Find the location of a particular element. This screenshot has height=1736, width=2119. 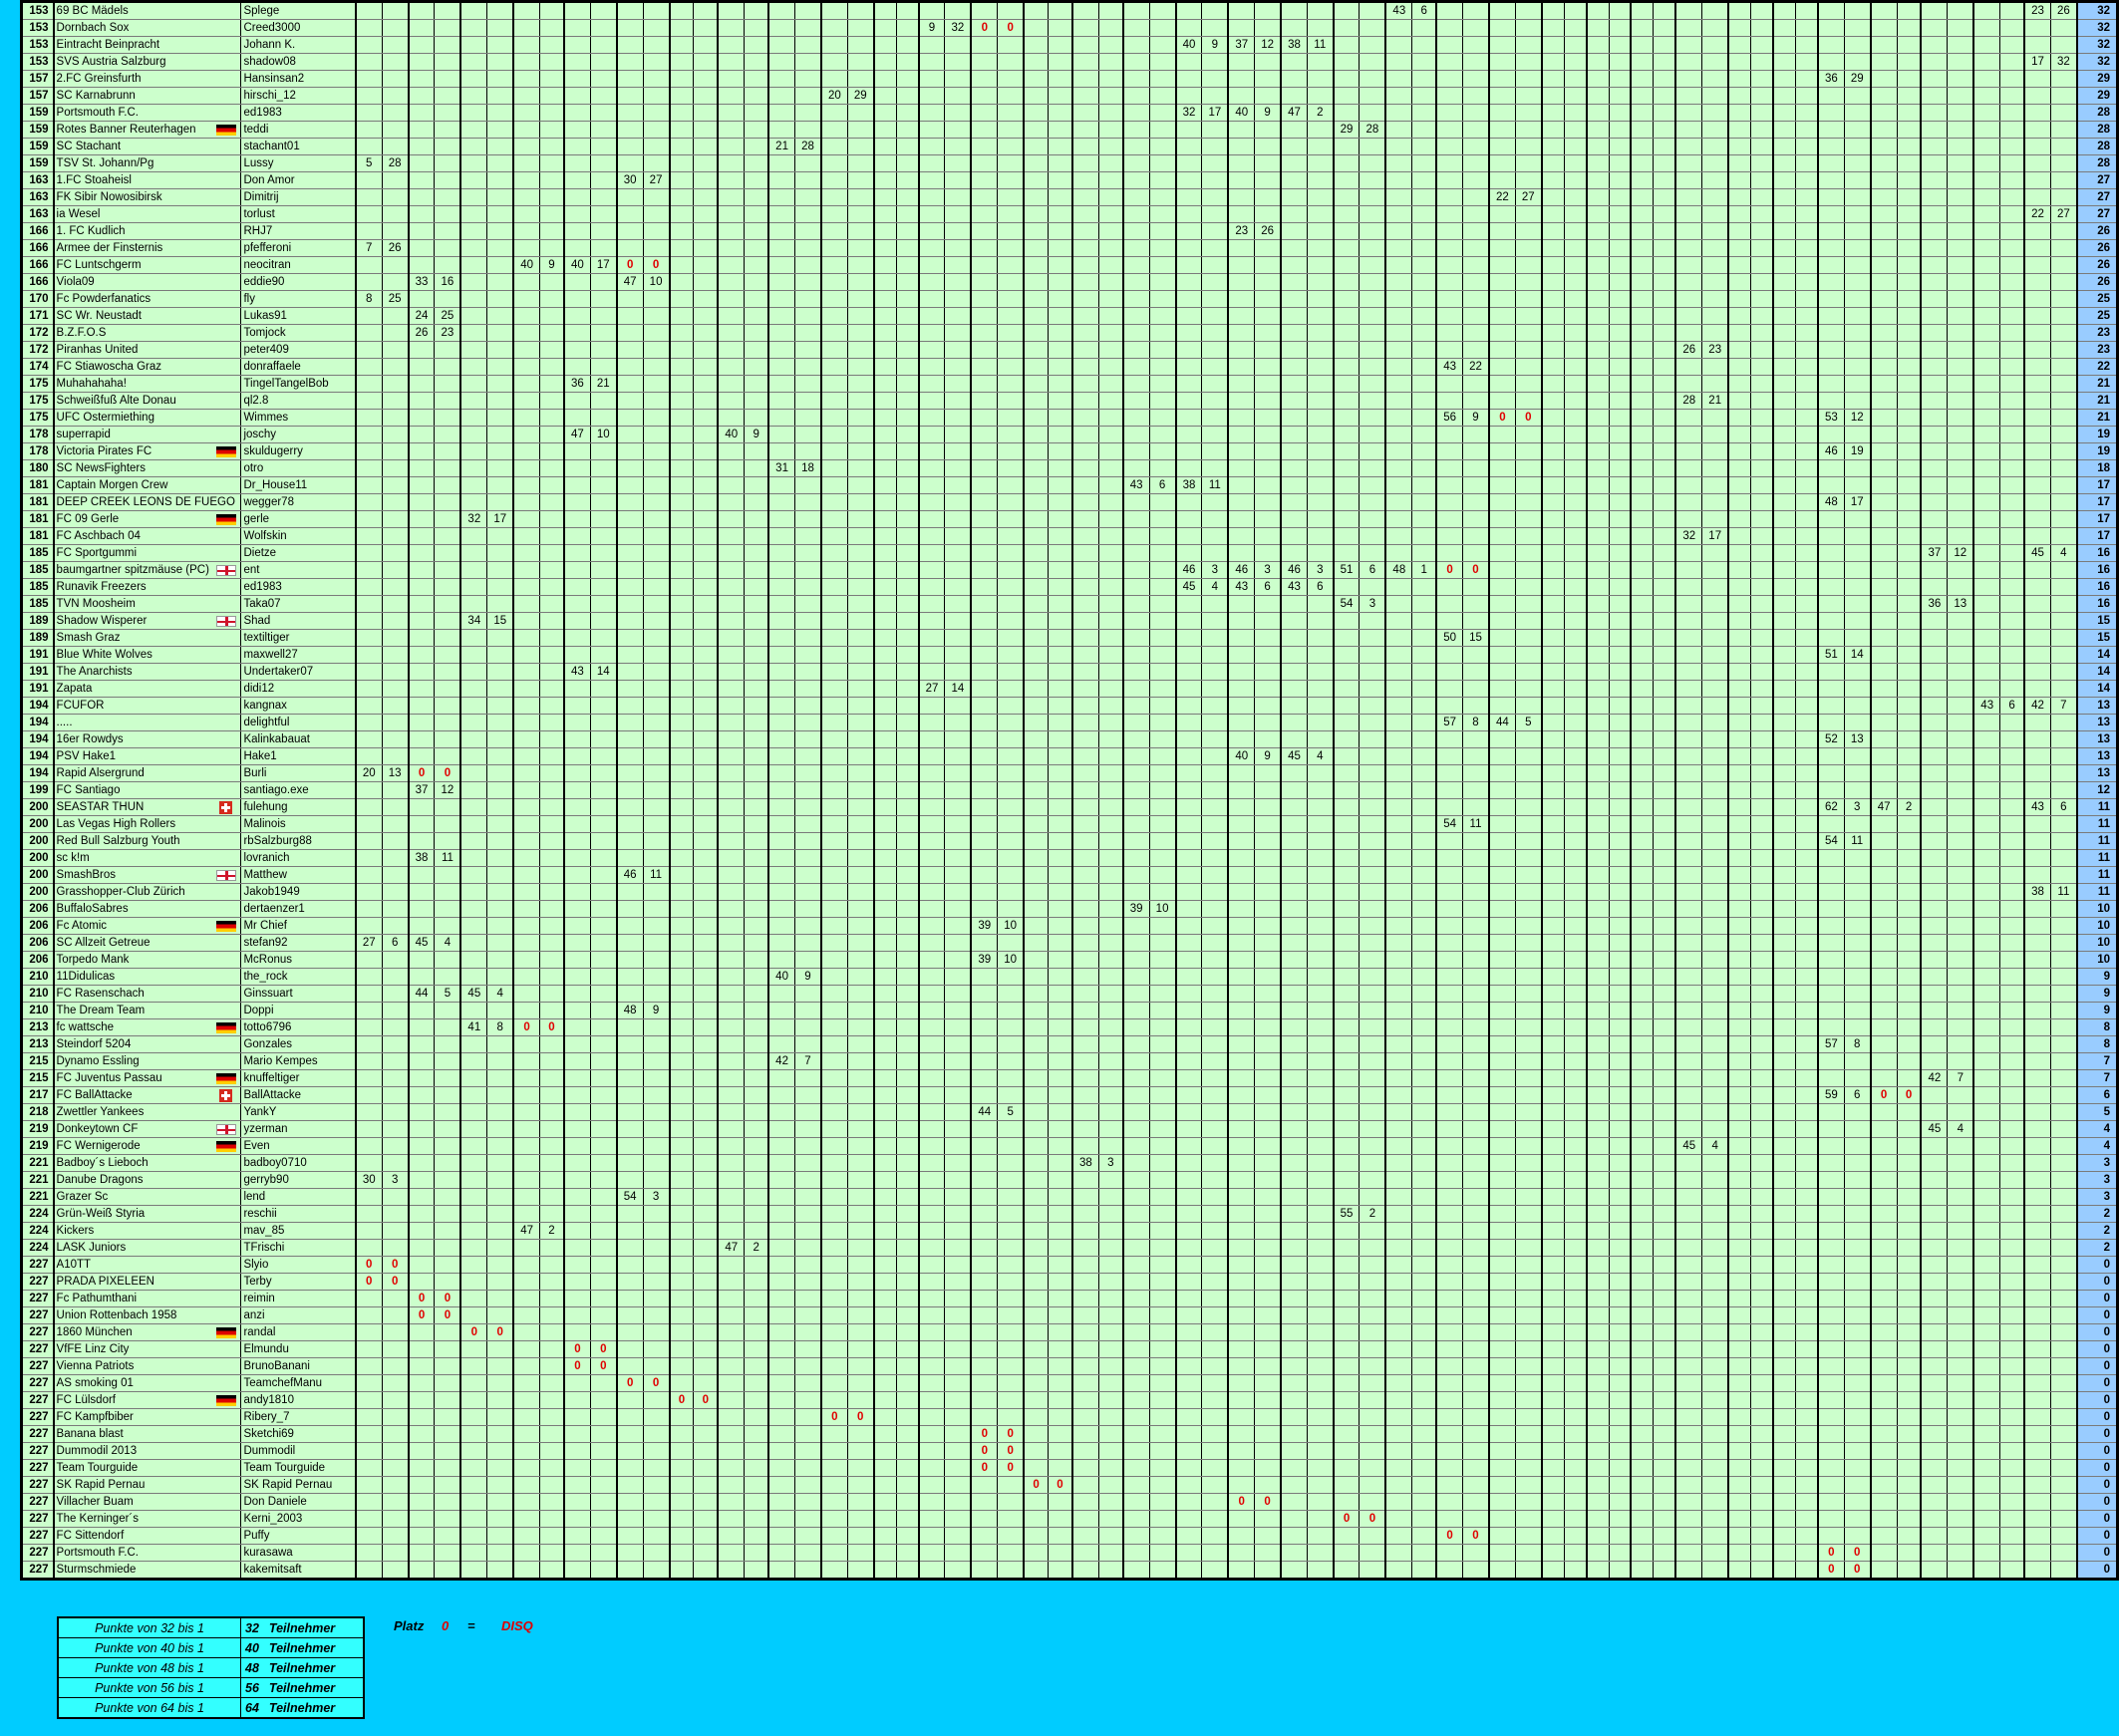

table-row: 181 FC 09 Gerle gerle 32 17 17 is located at coordinates (1069, 519).